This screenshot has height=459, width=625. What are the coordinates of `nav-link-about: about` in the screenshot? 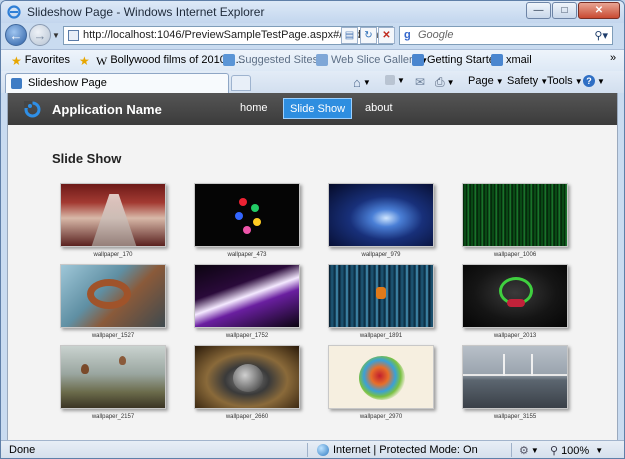 It's located at (379, 108).